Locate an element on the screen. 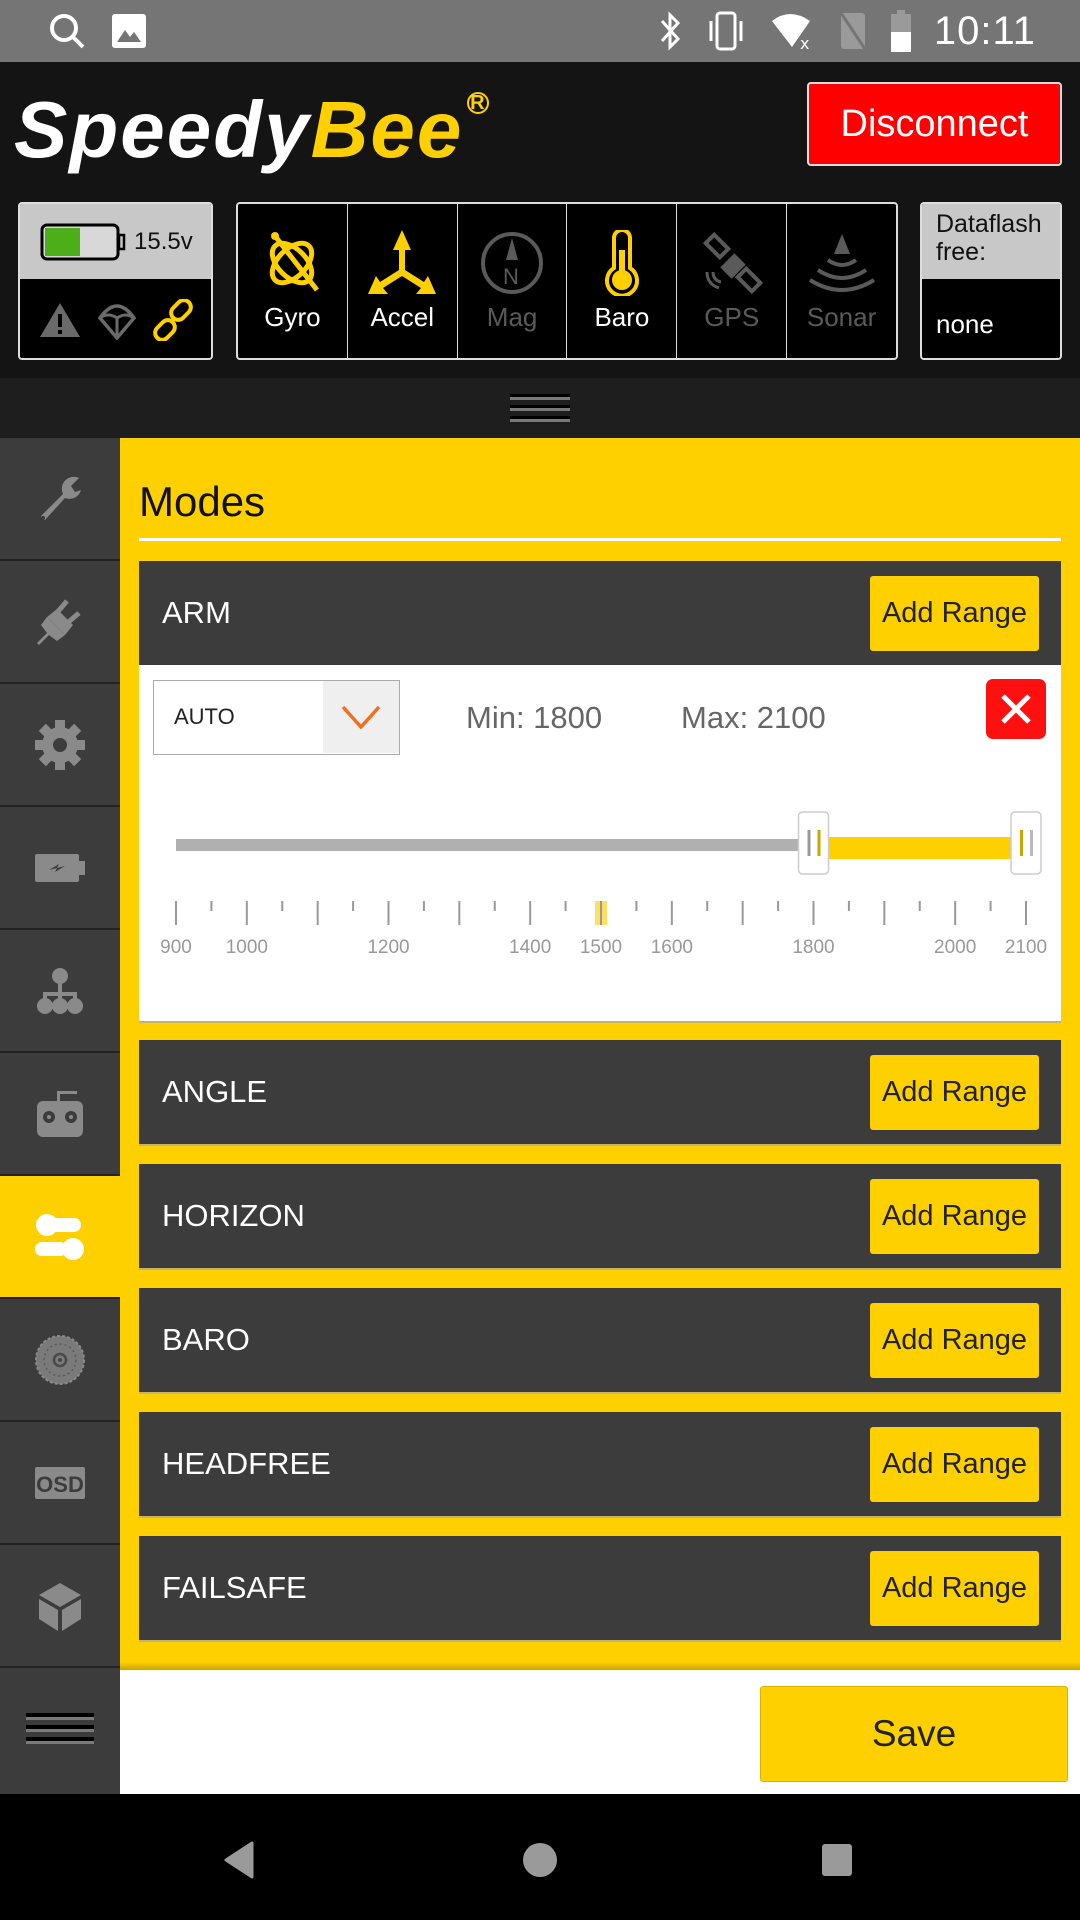 The height and width of the screenshot is (1920, 1080). gyro-icon is located at coordinates (295, 262).